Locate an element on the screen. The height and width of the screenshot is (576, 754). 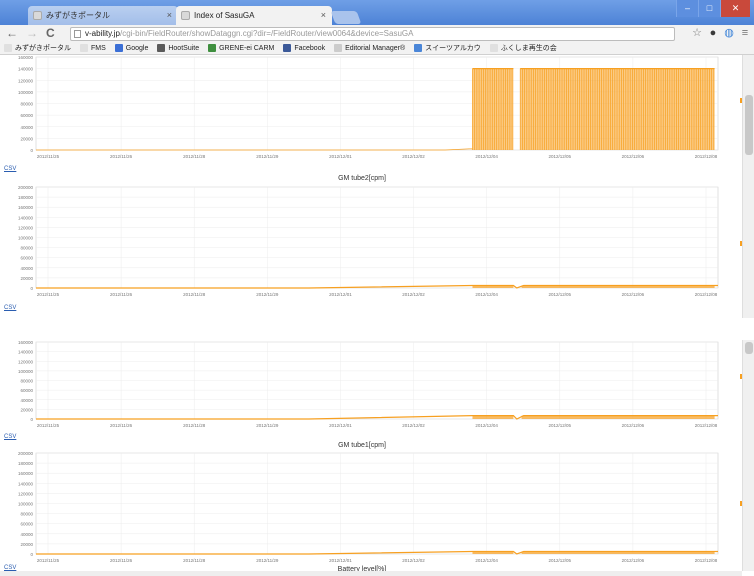
bookmark-0: みずがきポータル is located at coordinates (37, 48).